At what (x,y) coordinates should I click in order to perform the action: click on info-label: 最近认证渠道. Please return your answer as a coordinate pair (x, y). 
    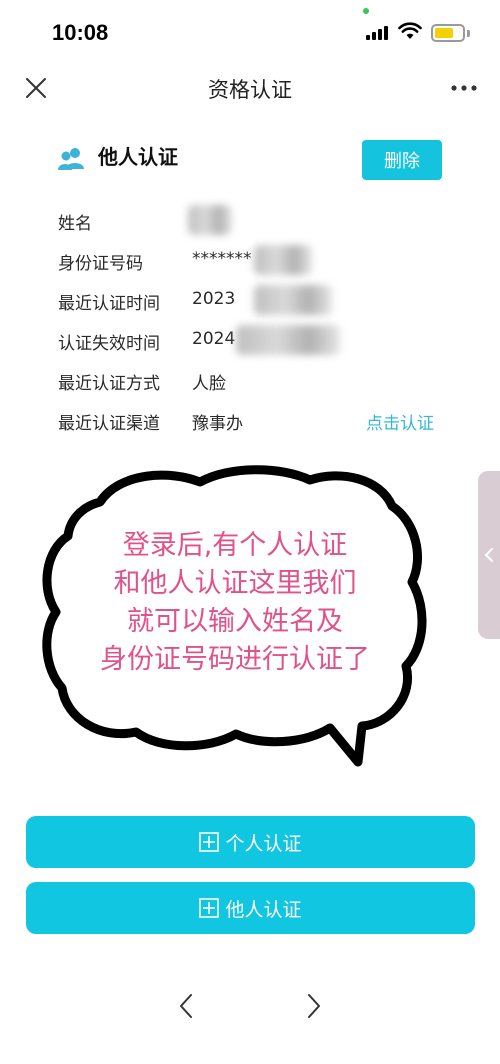
    Looking at the image, I should click on (109, 424).